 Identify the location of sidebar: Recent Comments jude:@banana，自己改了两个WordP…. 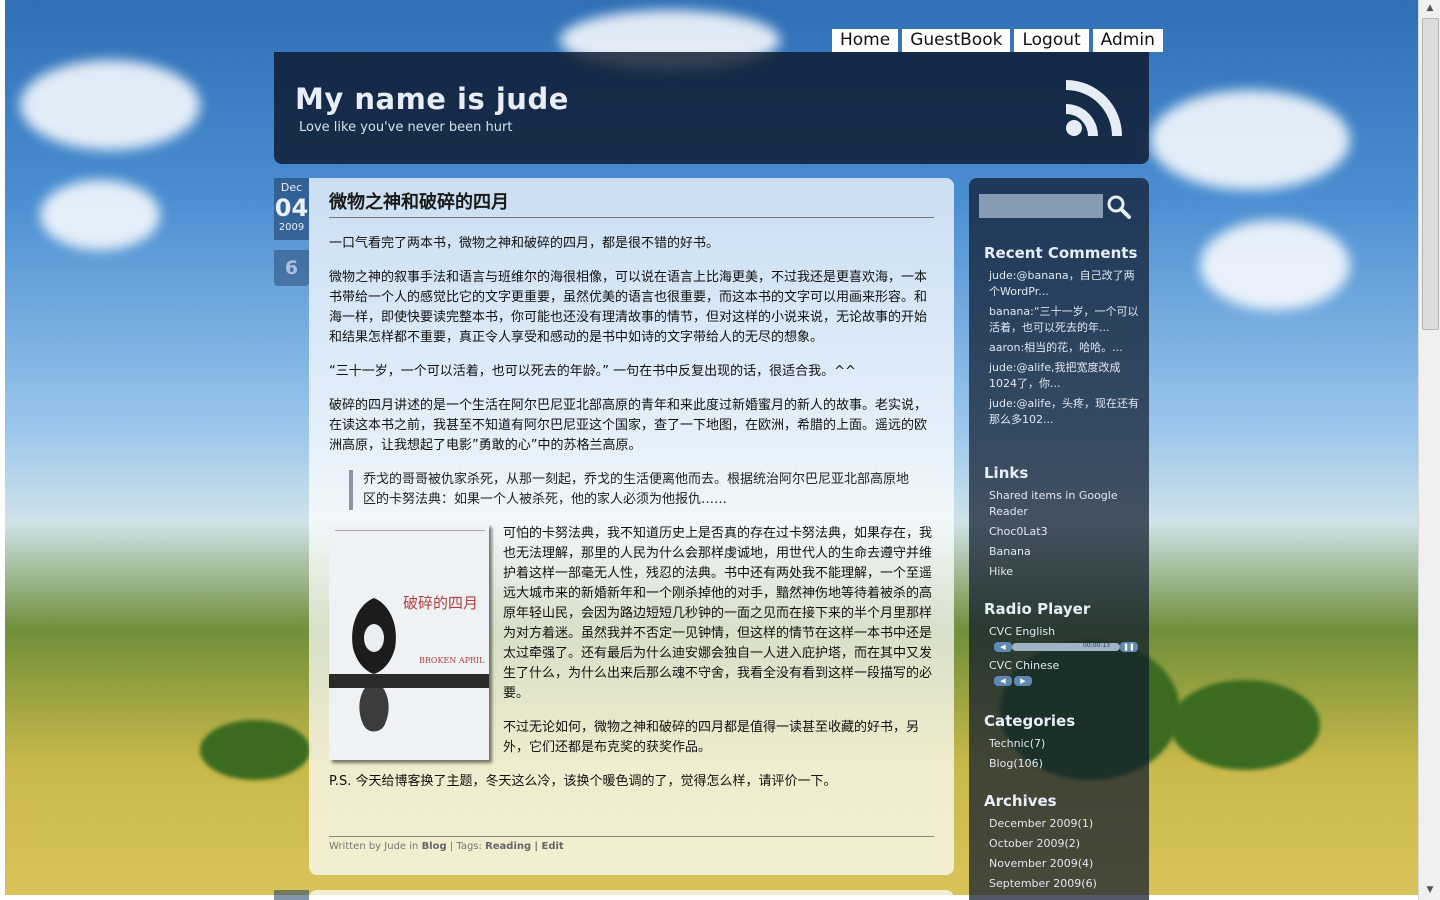
(1059, 539).